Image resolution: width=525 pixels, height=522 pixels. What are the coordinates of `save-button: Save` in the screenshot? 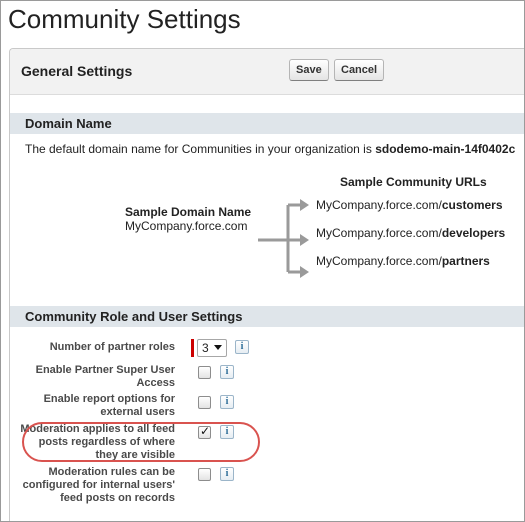 It's located at (309, 70).